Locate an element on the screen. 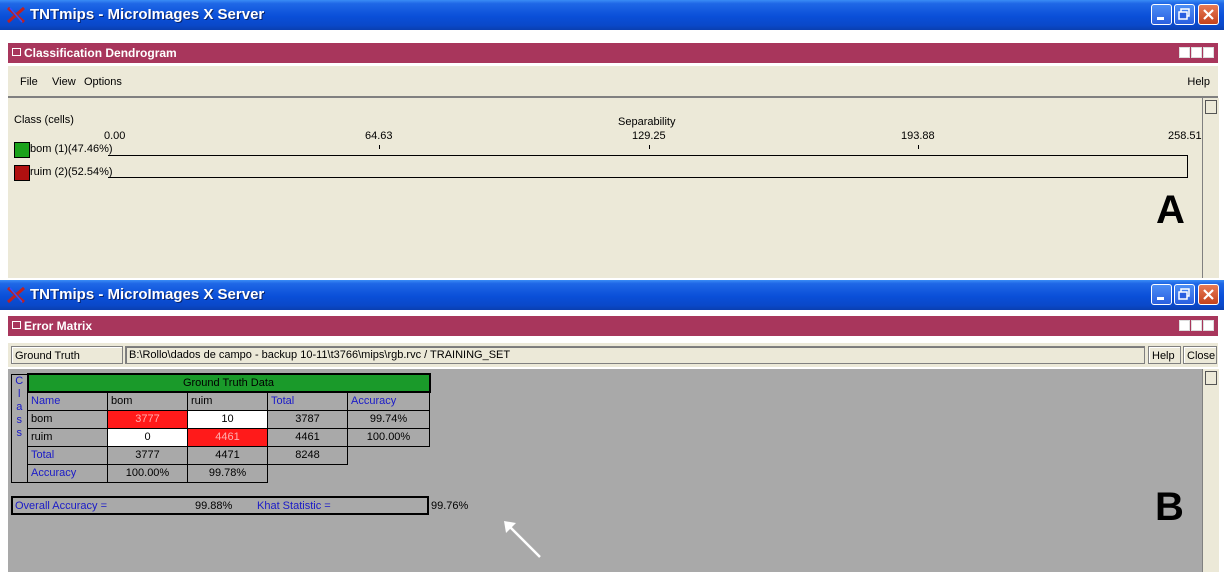 This screenshot has height=572, width=1224. accuracy-ruim: 99.78% is located at coordinates (227, 473).